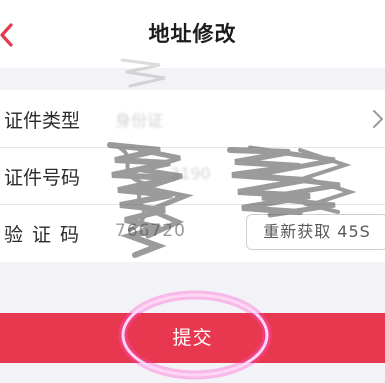 This screenshot has width=385, height=383. I want to click on verification-code-row: 验证码 766720 重新获取 45S, so click(192, 232).